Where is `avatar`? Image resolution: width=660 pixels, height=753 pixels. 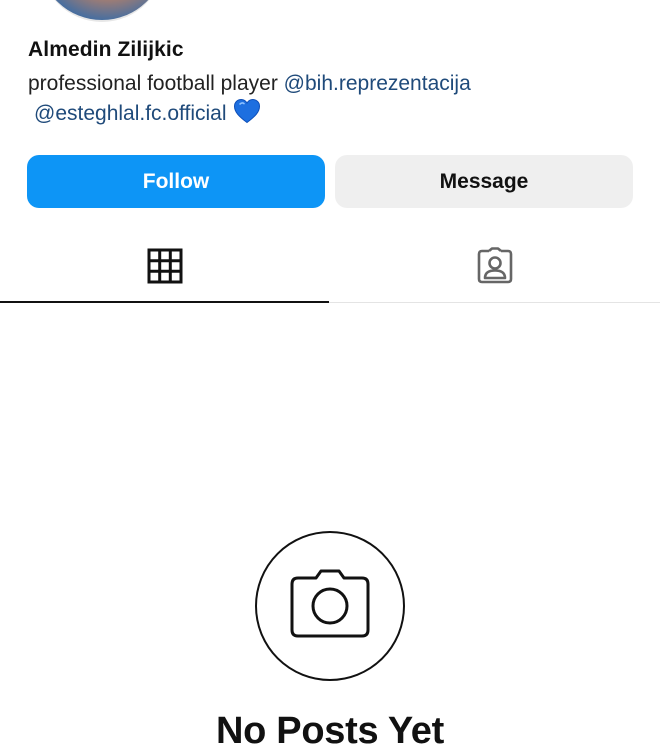 avatar is located at coordinates (102, 11).